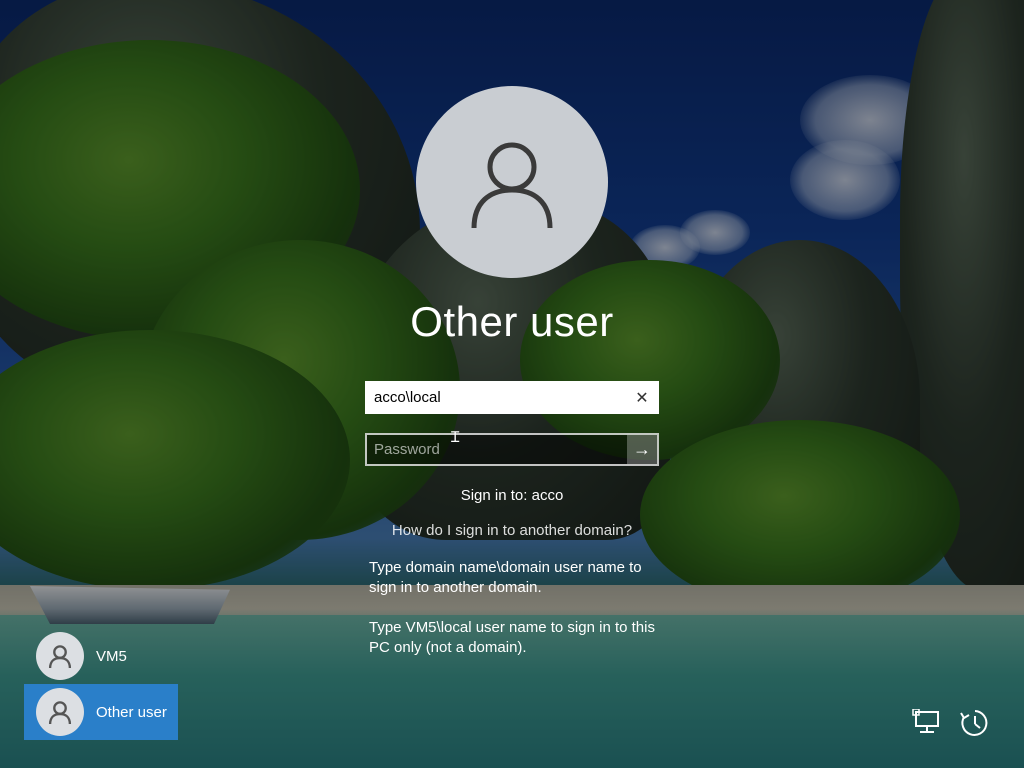 This screenshot has height=768, width=1024. Describe the element at coordinates (497, 449) in the screenshot. I see `password-input: Password` at that location.